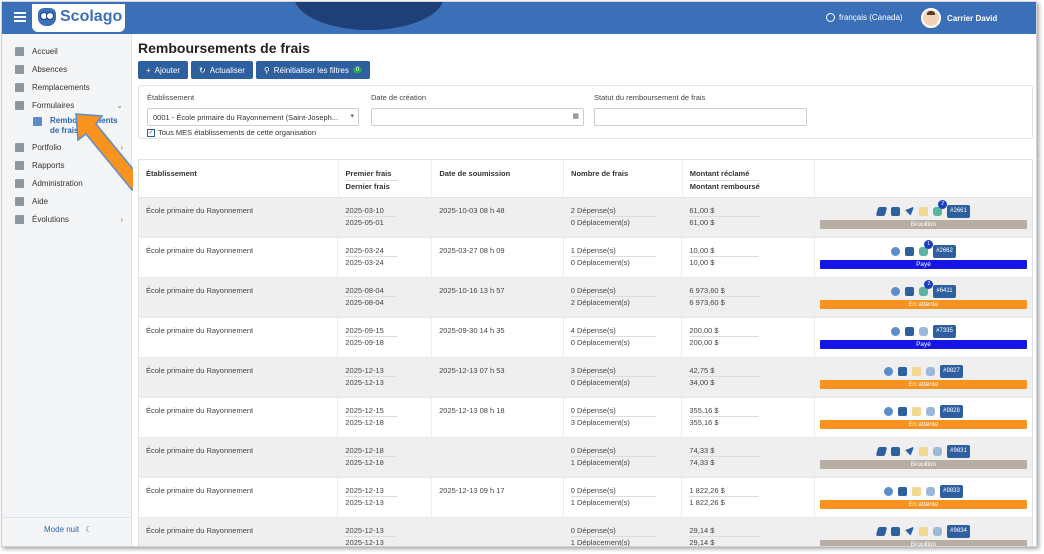 This screenshot has height=554, width=1044. I want to click on col-last-fee: Dernier frais, so click(367, 186).